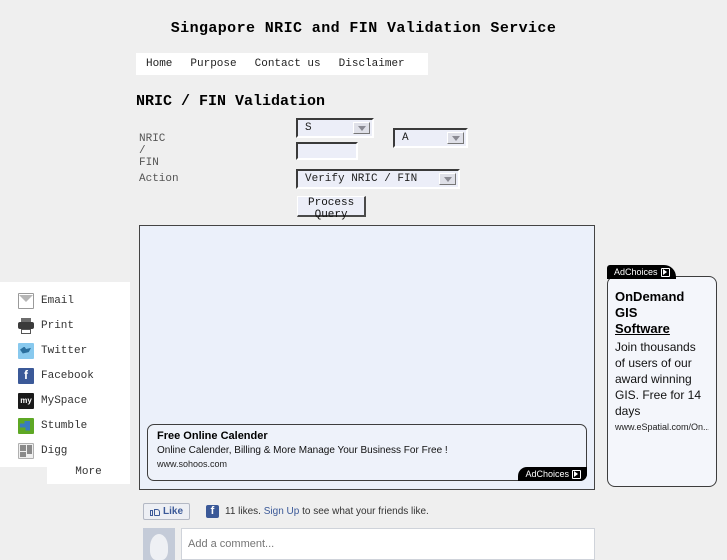 The width and height of the screenshot is (727, 560). I want to click on share-item-facebook: f Facebook, so click(65, 375).